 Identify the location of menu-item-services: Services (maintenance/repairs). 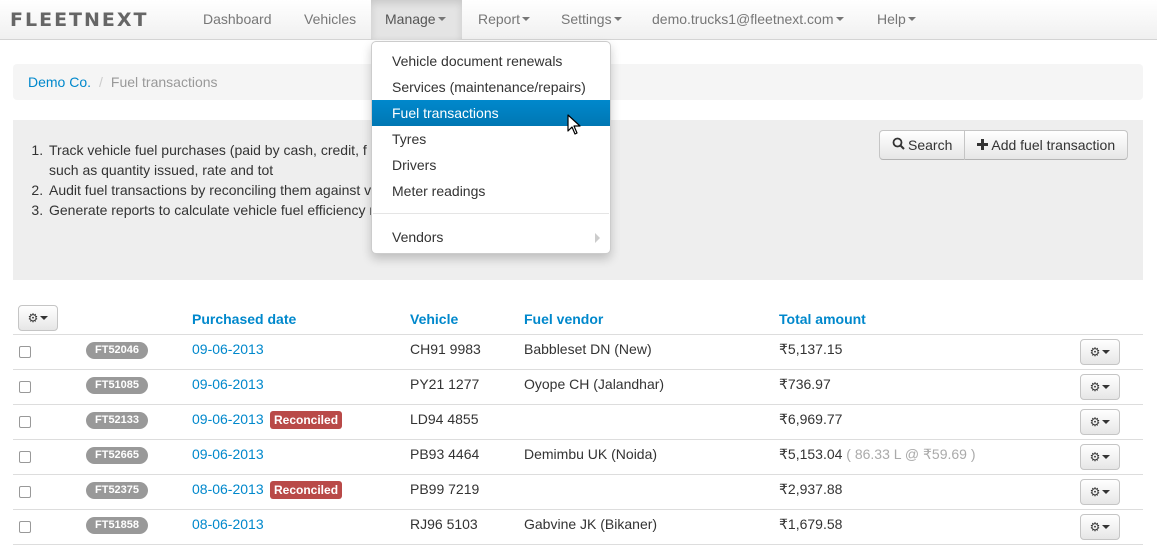
(491, 87).